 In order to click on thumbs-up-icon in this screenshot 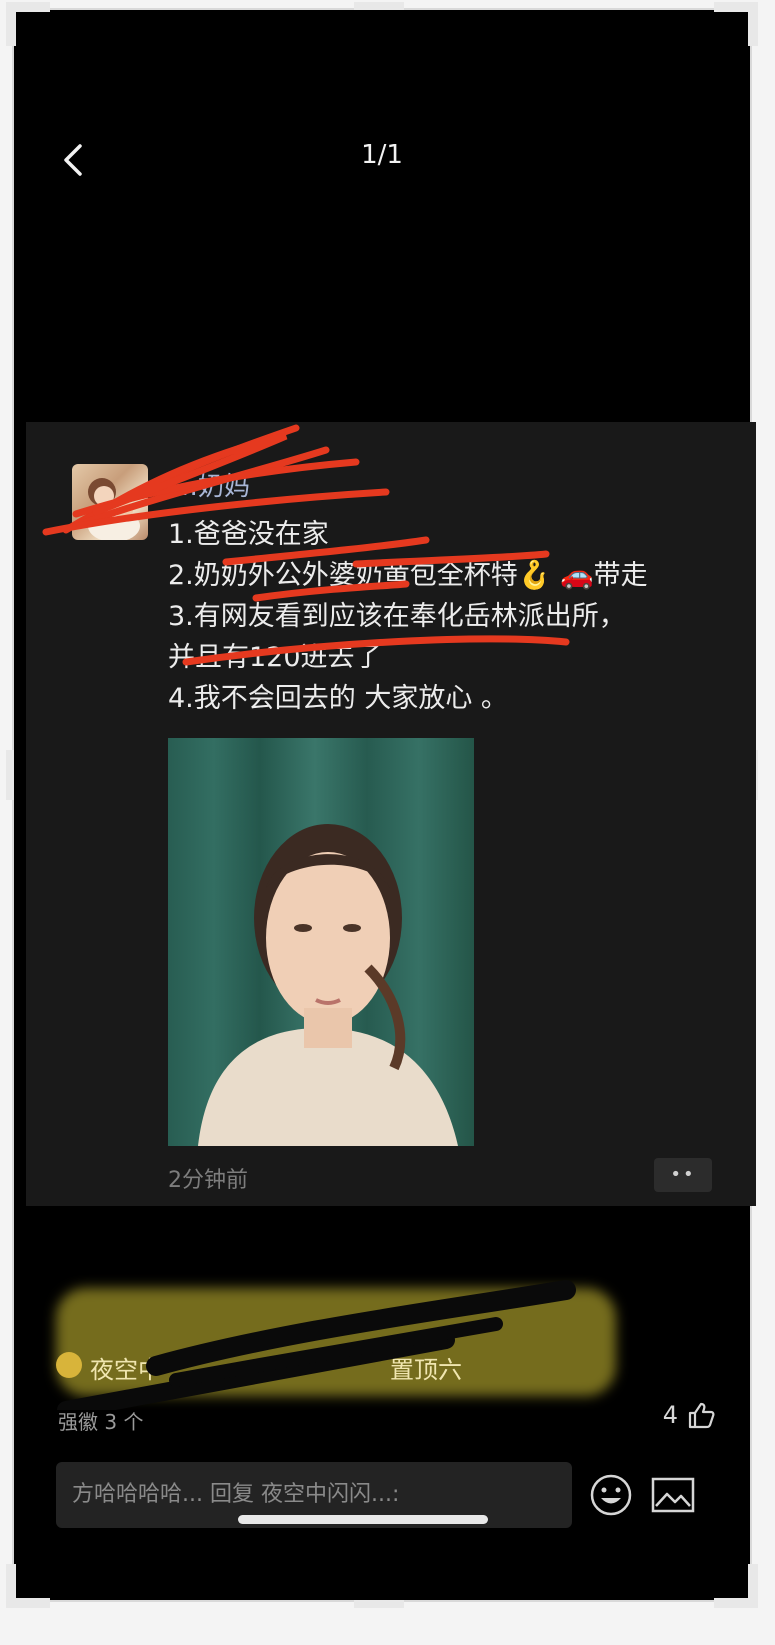, I will do `click(701, 1415)`.